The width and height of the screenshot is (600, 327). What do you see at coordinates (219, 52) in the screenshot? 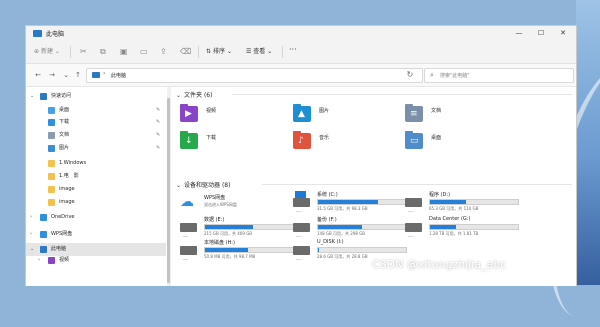
I see `sort-button: ⇅ 排序 ⌄` at bounding box center [219, 52].